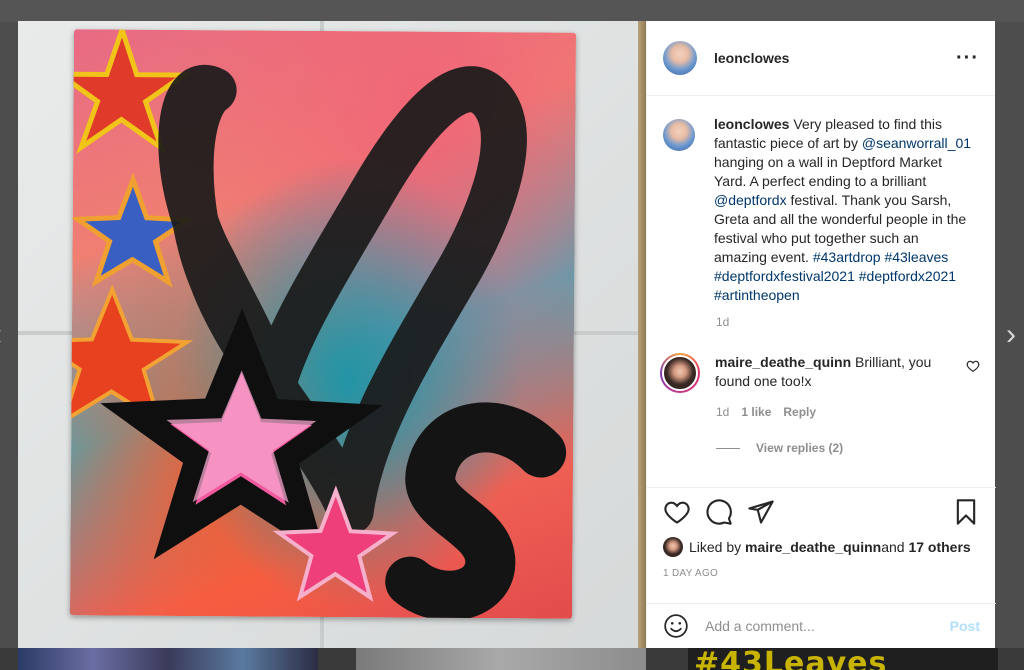  I want to click on add-comment-bar: Post, so click(821, 625).